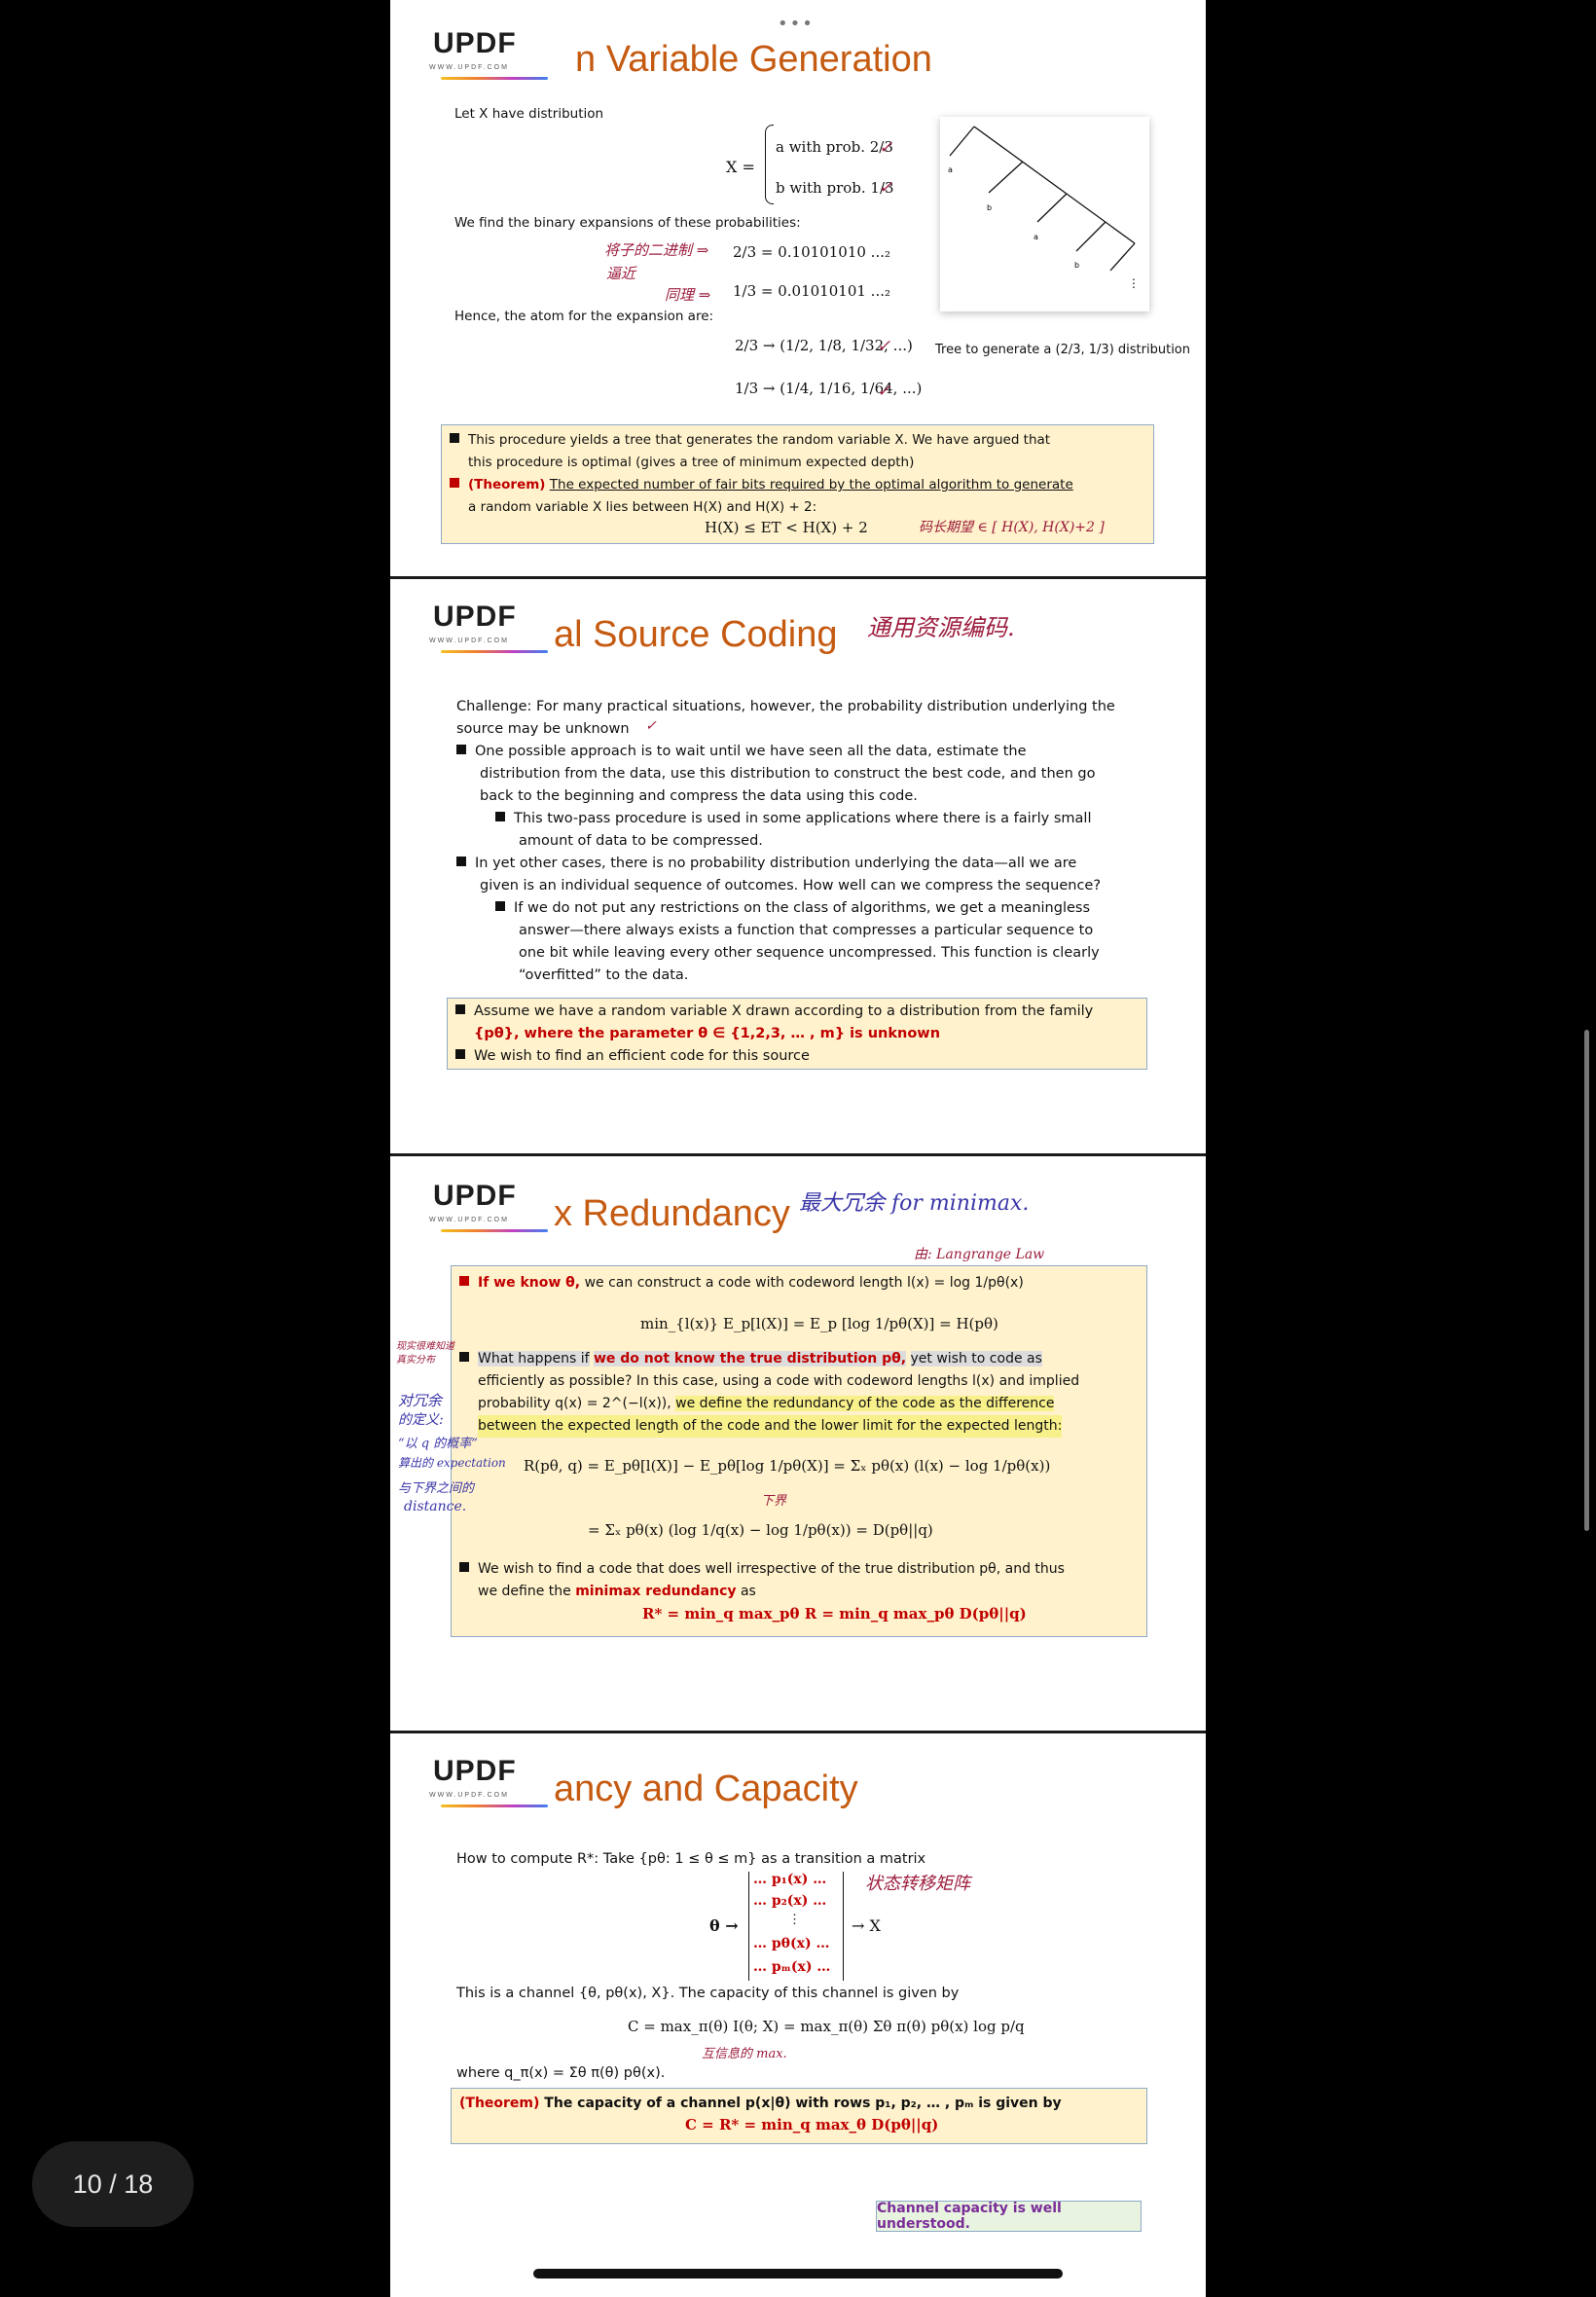 This screenshot has height=2297, width=1596. I want to click on margin-note: “以 q 的概率”, so click(438, 1444).